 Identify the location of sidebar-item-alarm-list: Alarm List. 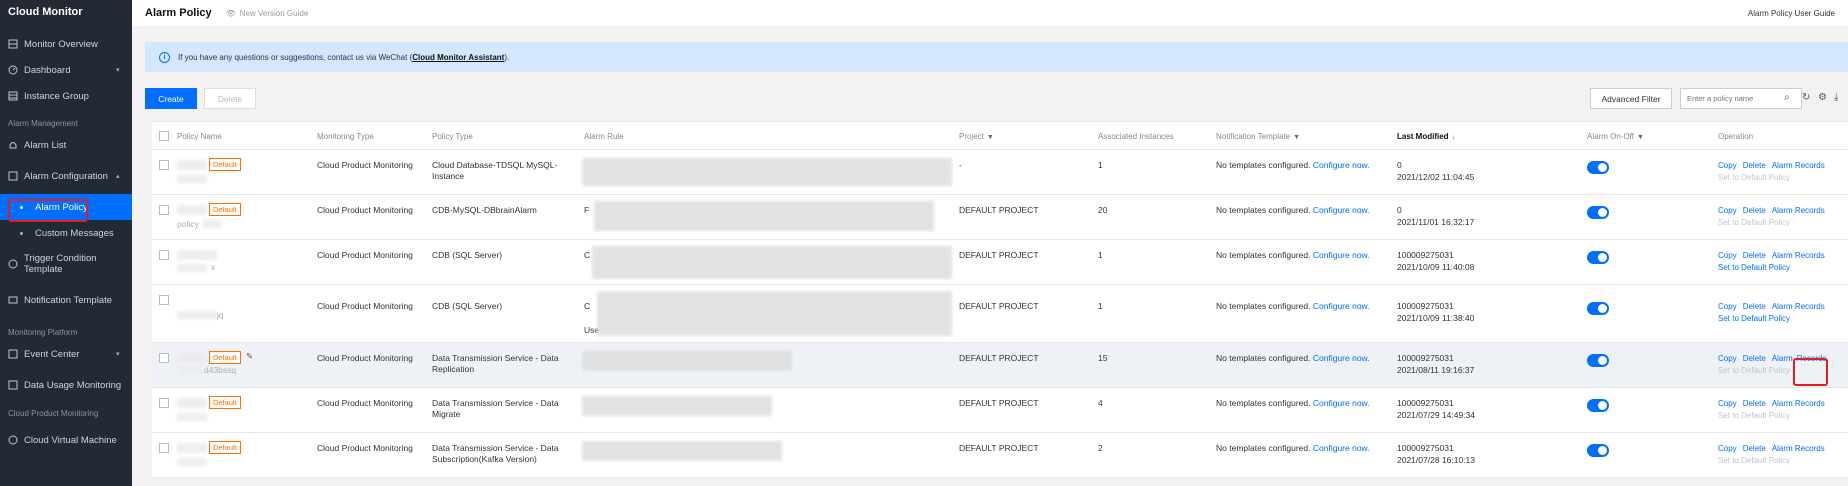
(66, 145).